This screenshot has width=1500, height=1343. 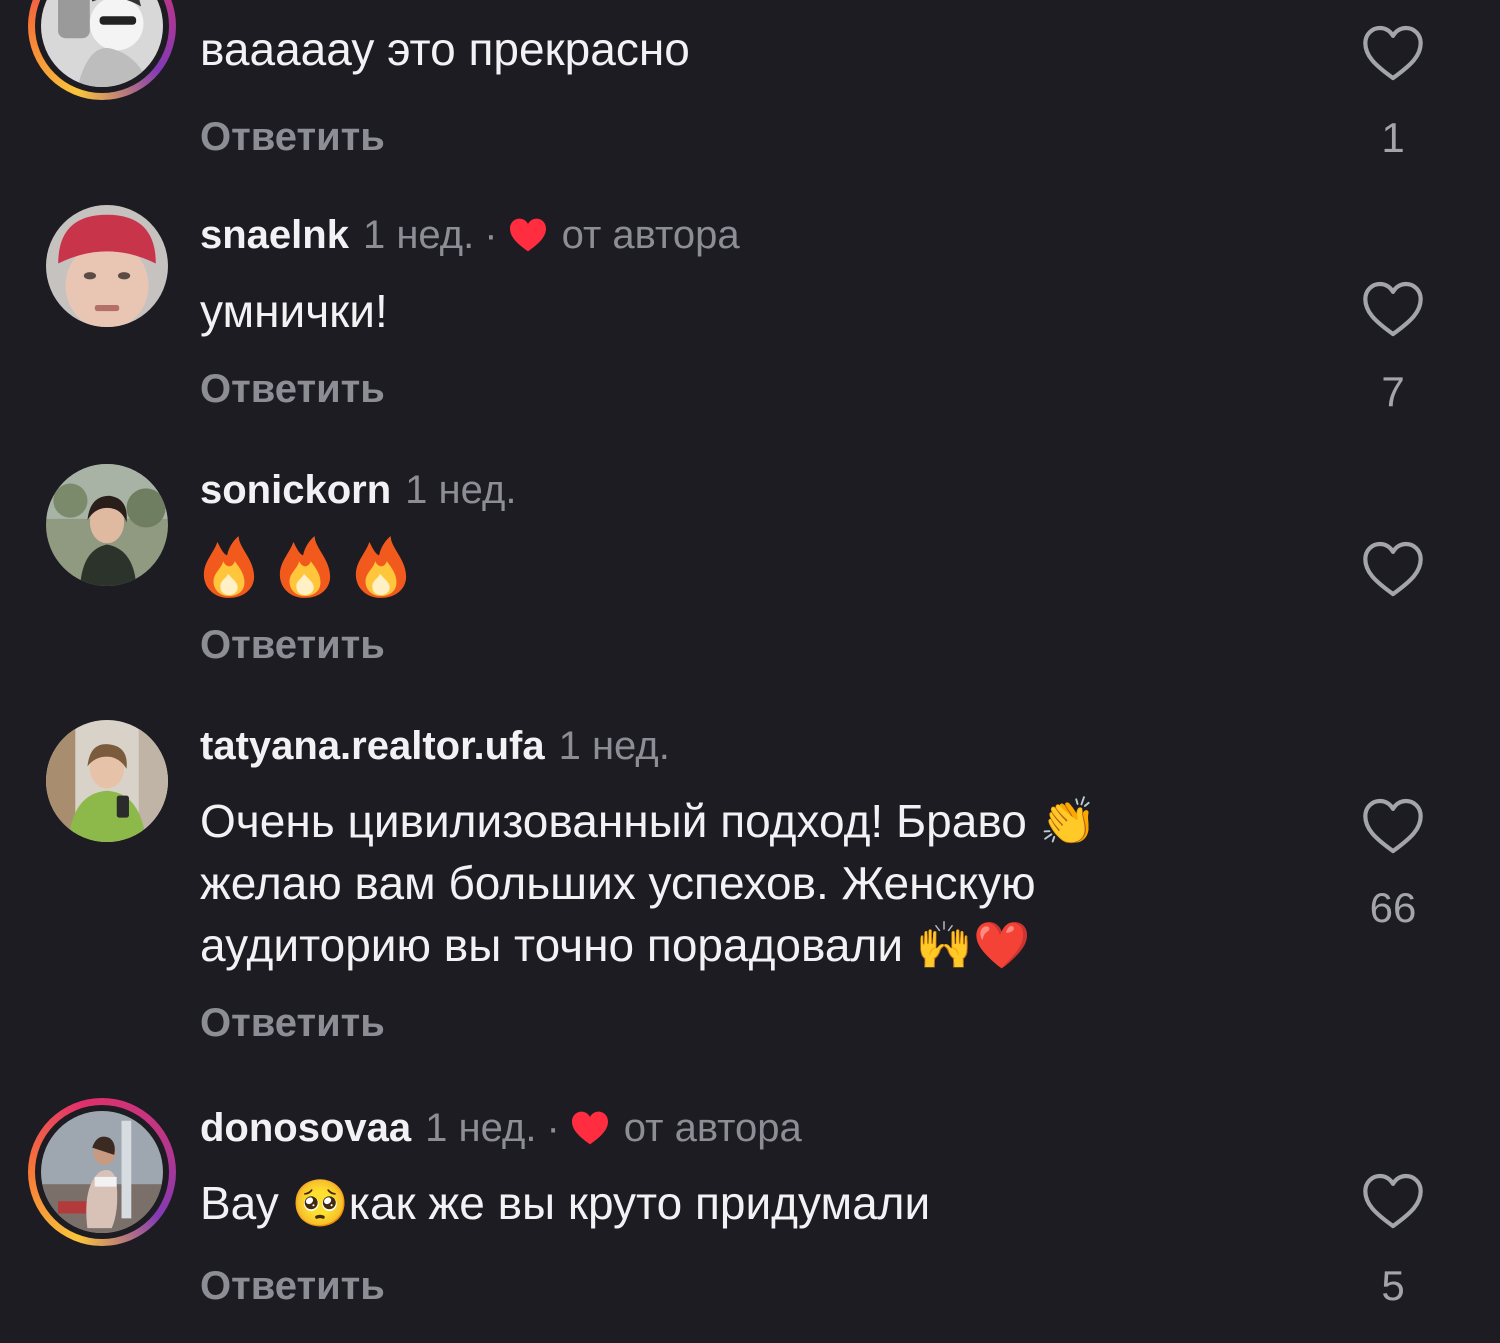 I want to click on like-count: 66, so click(x=1393, y=907).